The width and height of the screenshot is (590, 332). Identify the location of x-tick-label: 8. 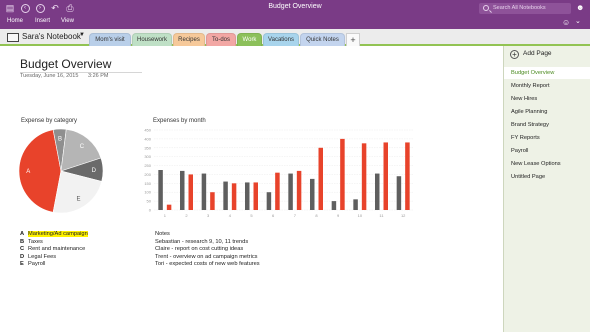
(316, 215).